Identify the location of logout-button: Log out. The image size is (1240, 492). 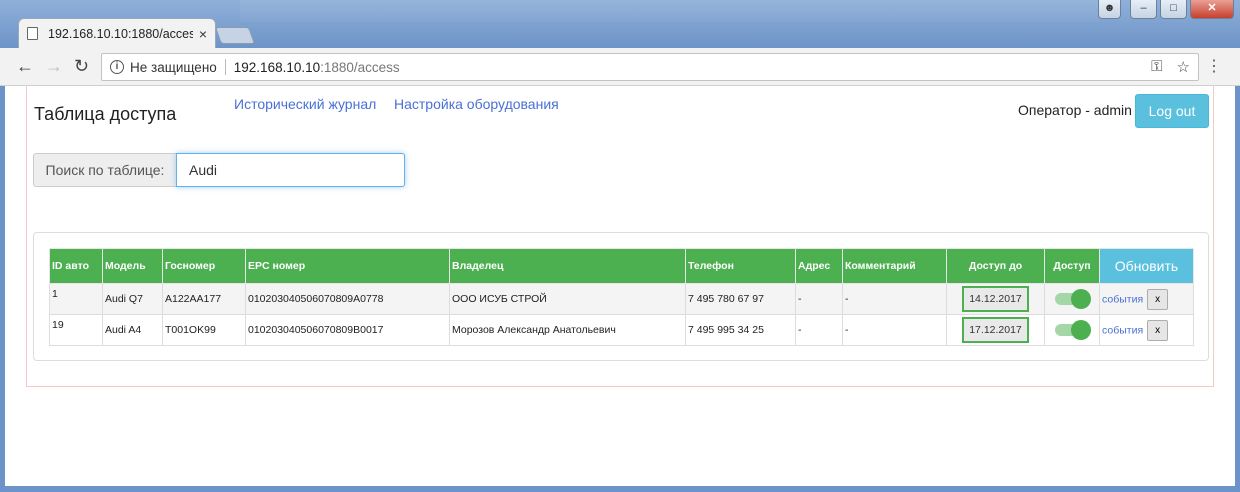
(1172, 111).